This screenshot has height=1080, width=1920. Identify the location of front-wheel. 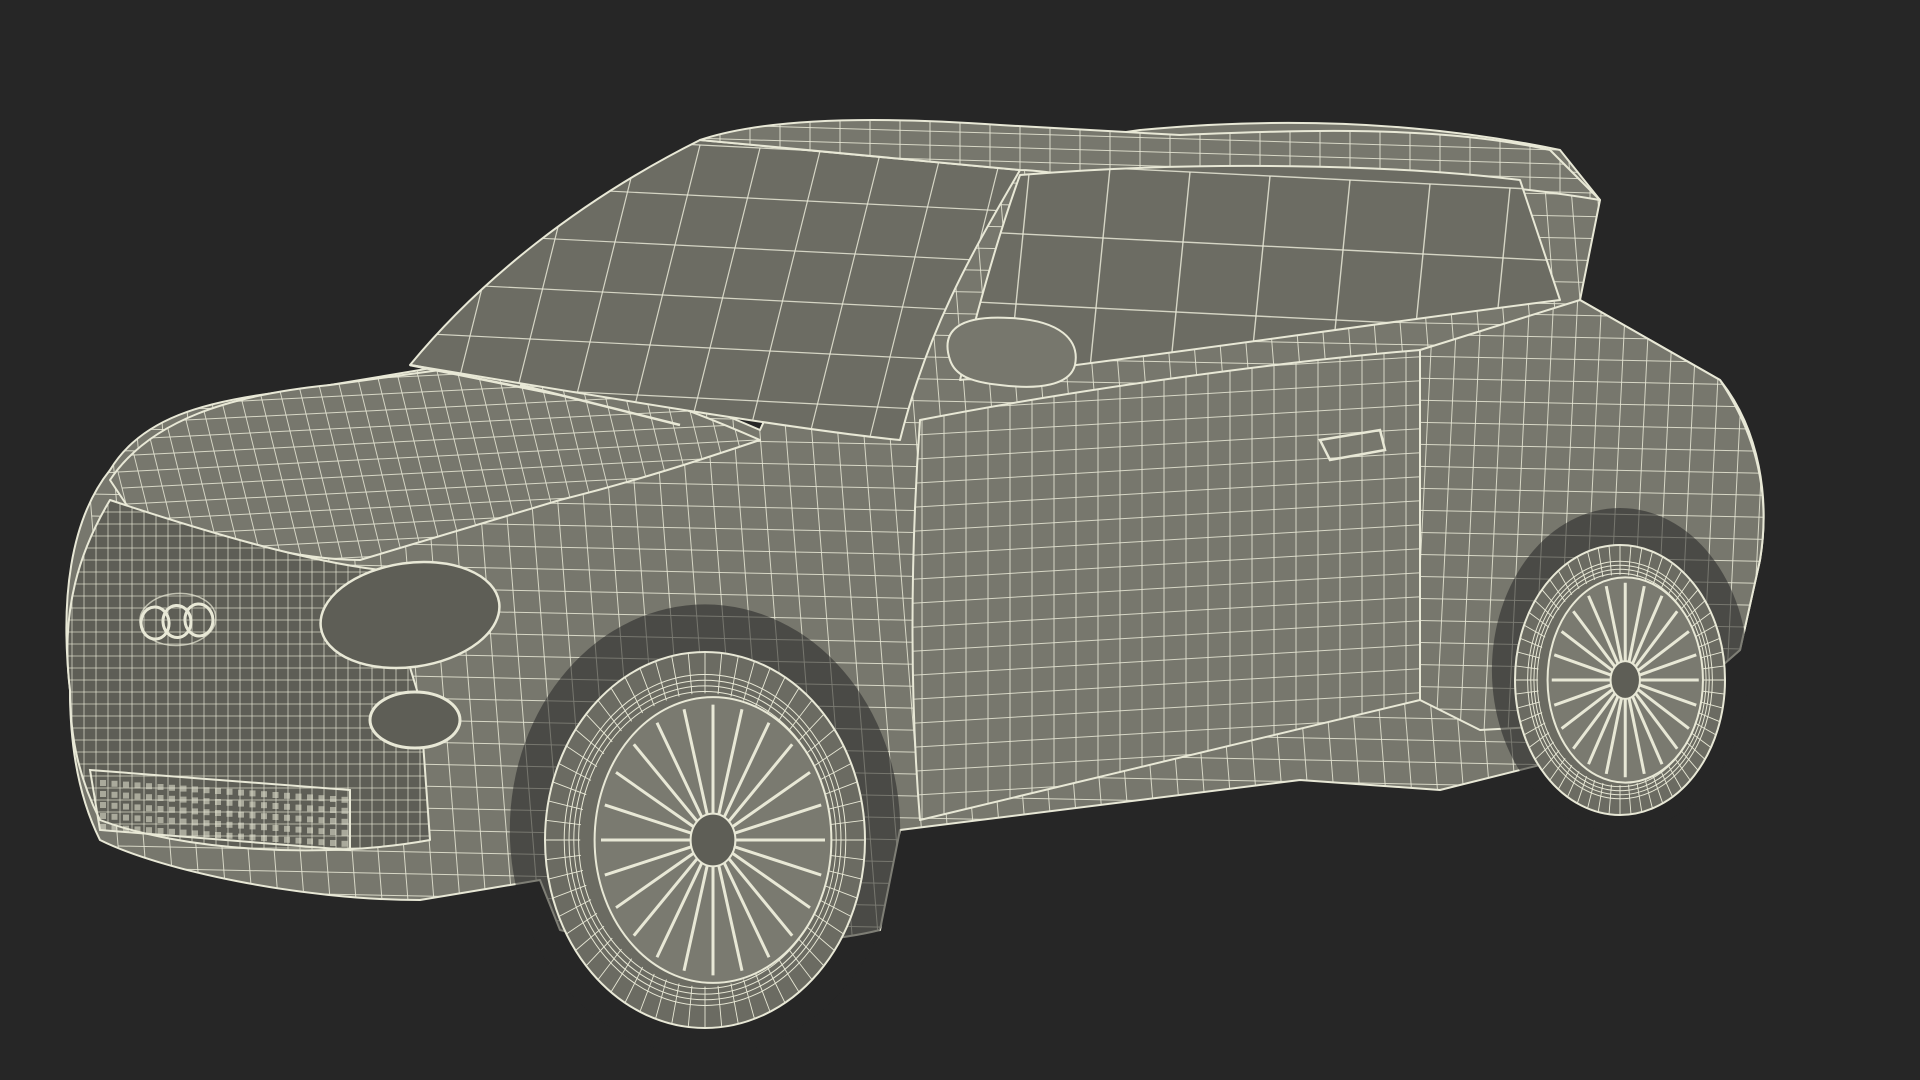
(705, 830).